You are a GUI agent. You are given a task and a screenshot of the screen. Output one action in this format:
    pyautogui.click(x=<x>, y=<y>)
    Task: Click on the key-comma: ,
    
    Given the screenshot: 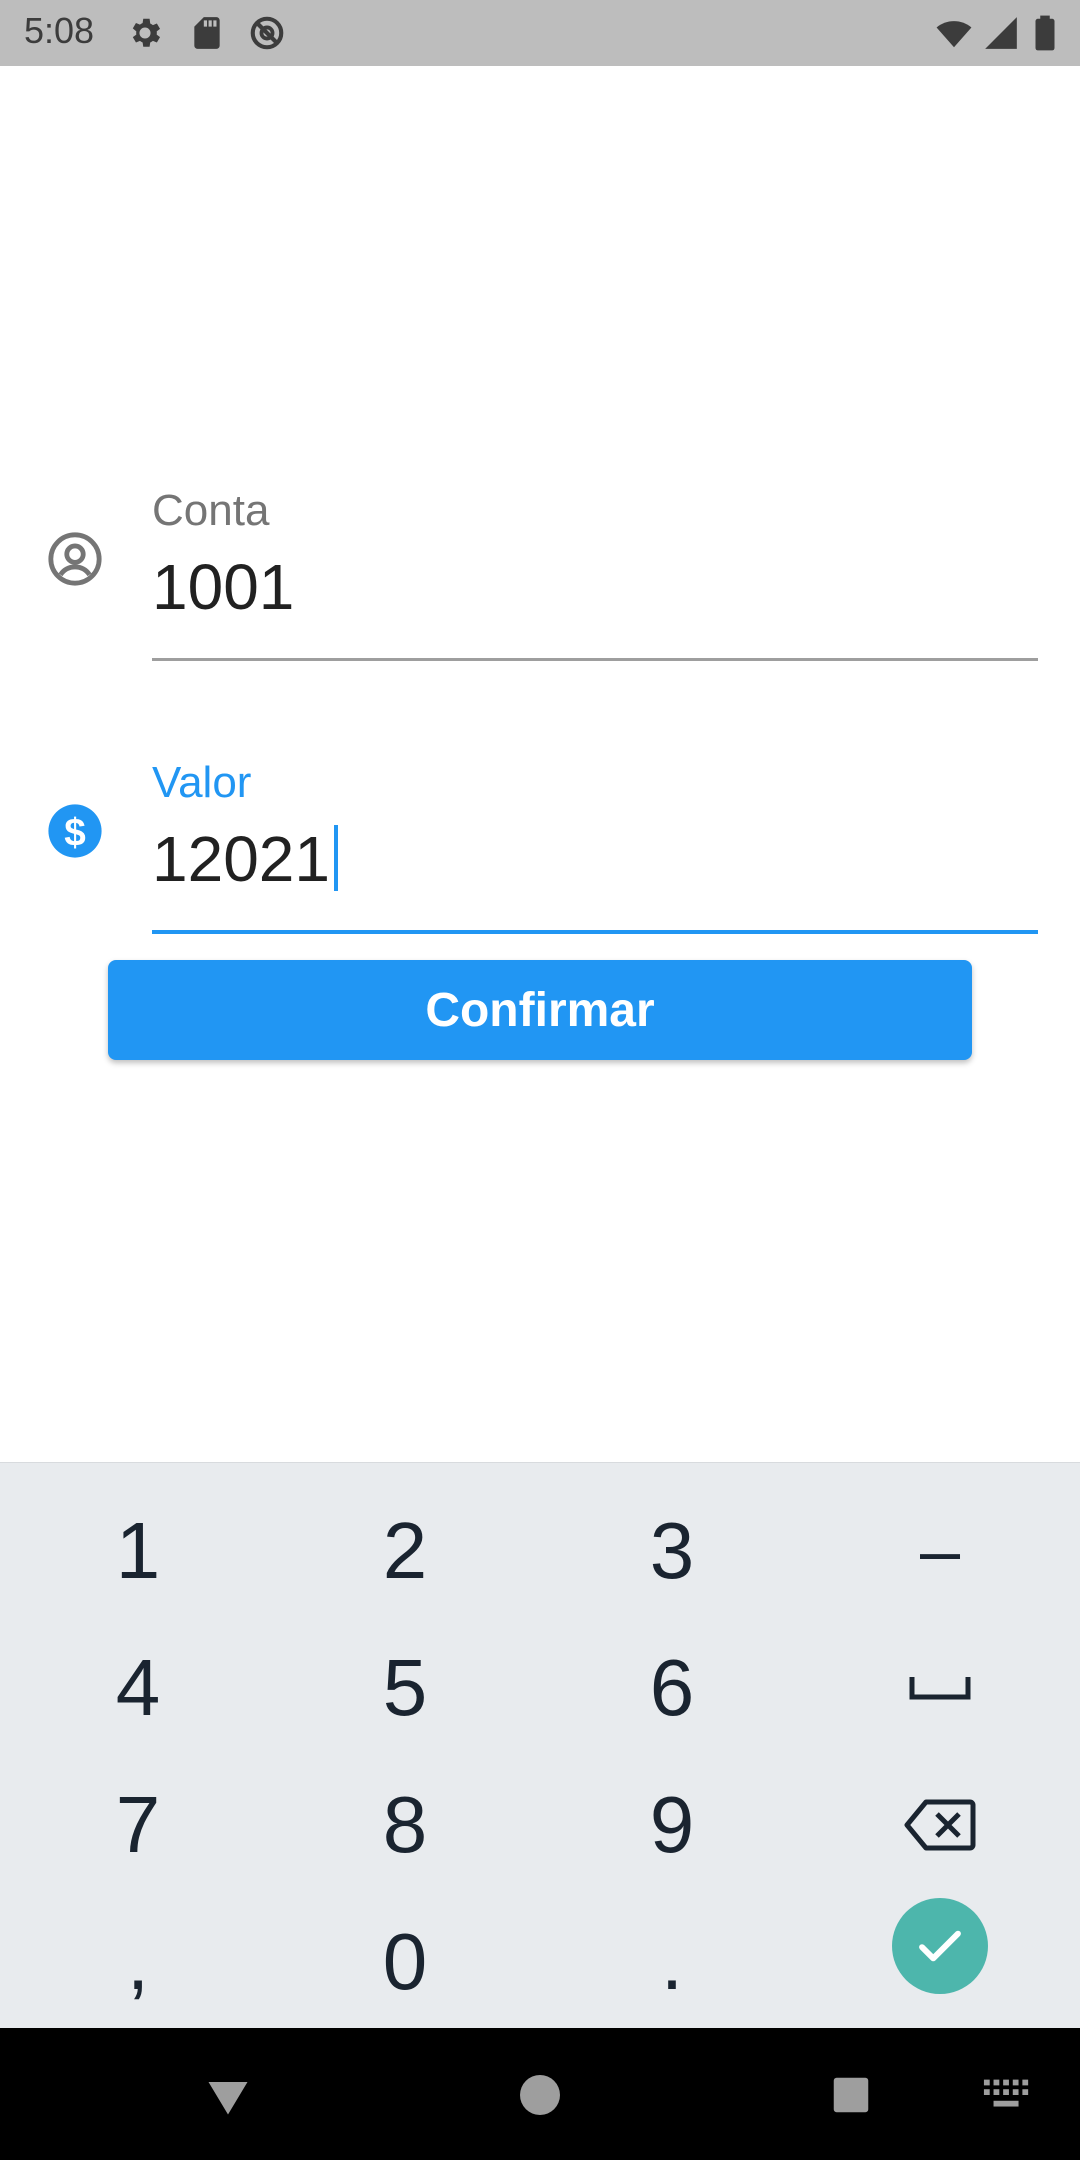 What is the action you would take?
    pyautogui.click(x=138, y=1962)
    